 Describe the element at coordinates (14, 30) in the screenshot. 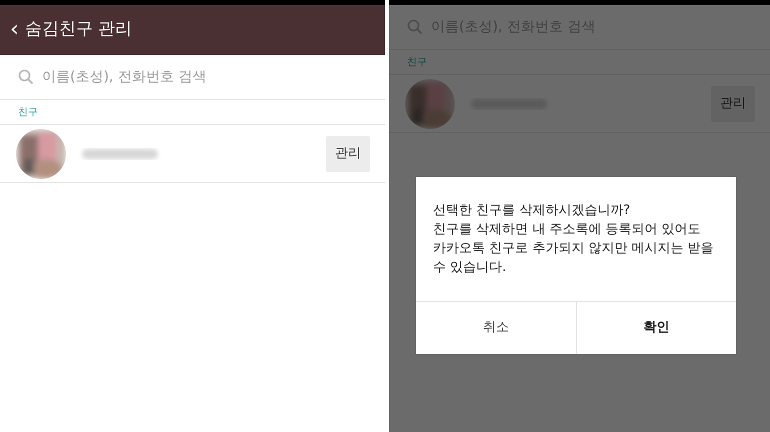

I see `back-button: ‹` at that location.